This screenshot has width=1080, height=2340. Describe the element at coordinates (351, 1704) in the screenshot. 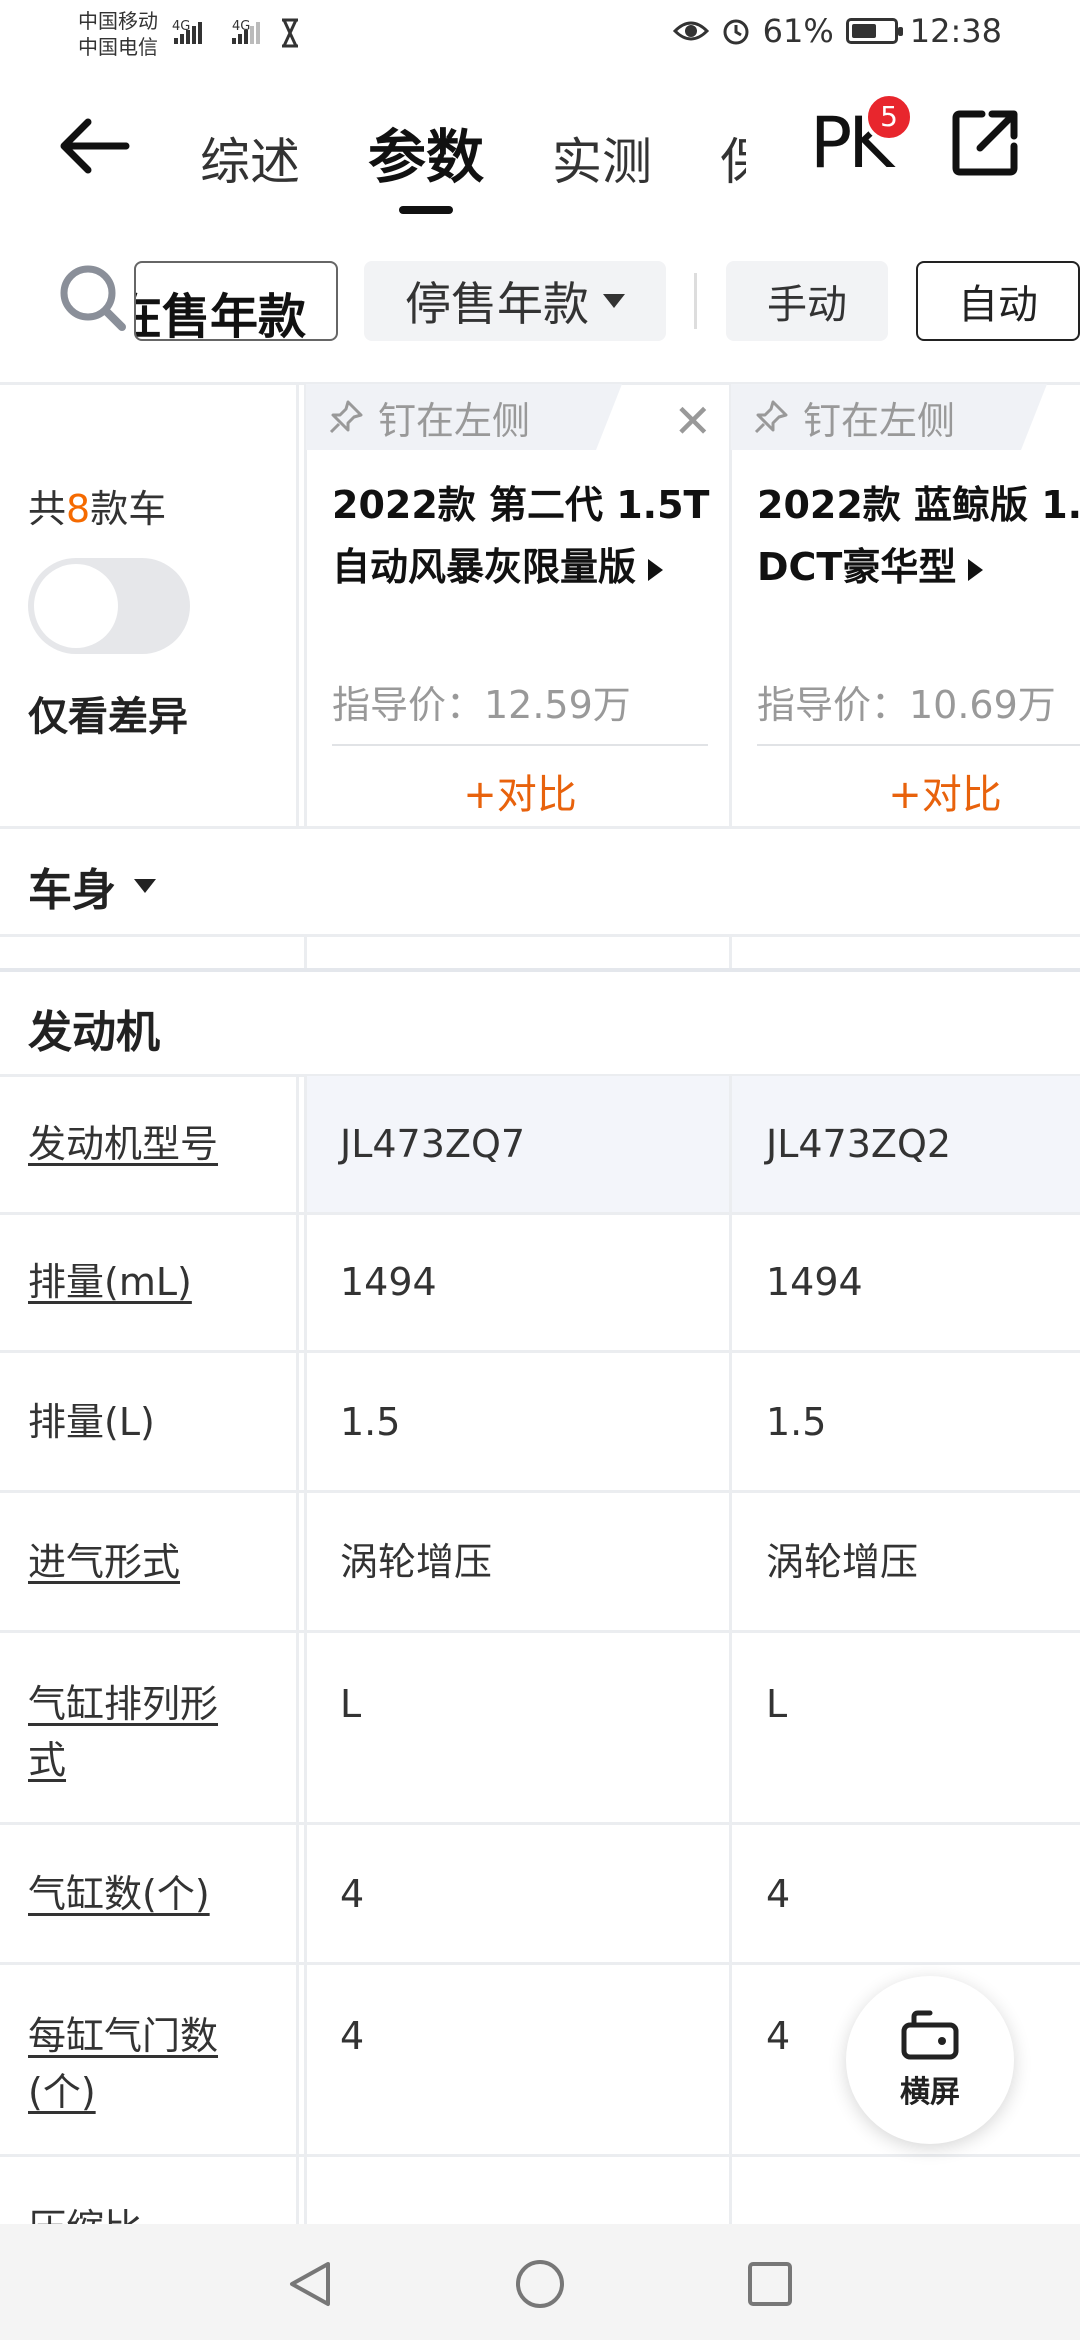

I see `row-value-1: L` at that location.